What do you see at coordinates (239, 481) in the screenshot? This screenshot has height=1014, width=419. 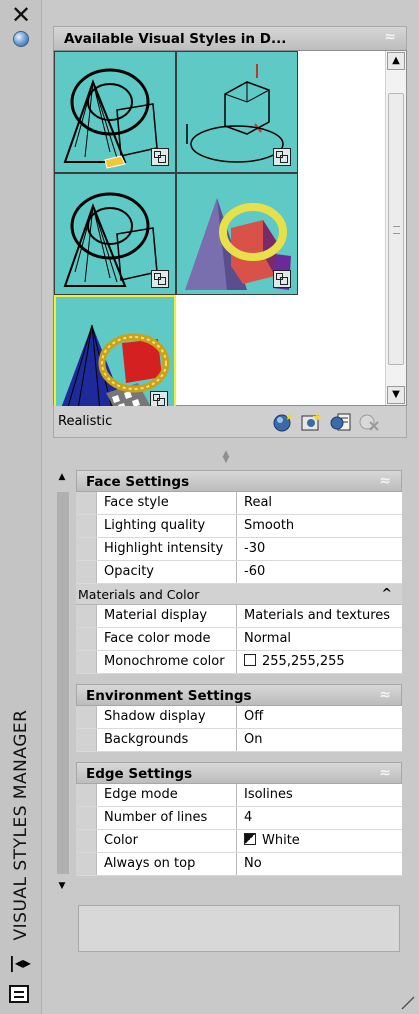 I see `face-settings-header: Face Settings ≈` at bounding box center [239, 481].